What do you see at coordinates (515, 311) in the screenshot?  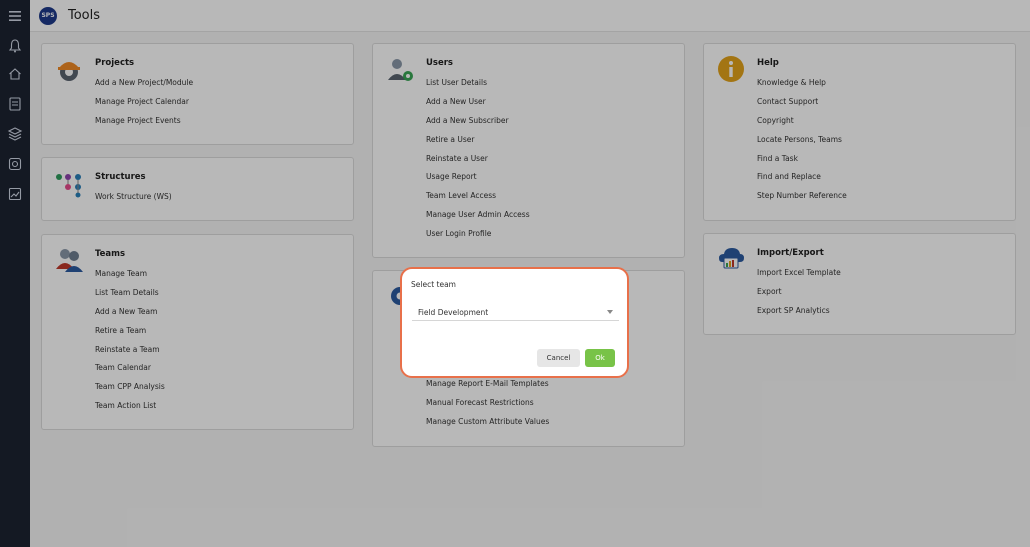 I see `team-select: Field Development` at bounding box center [515, 311].